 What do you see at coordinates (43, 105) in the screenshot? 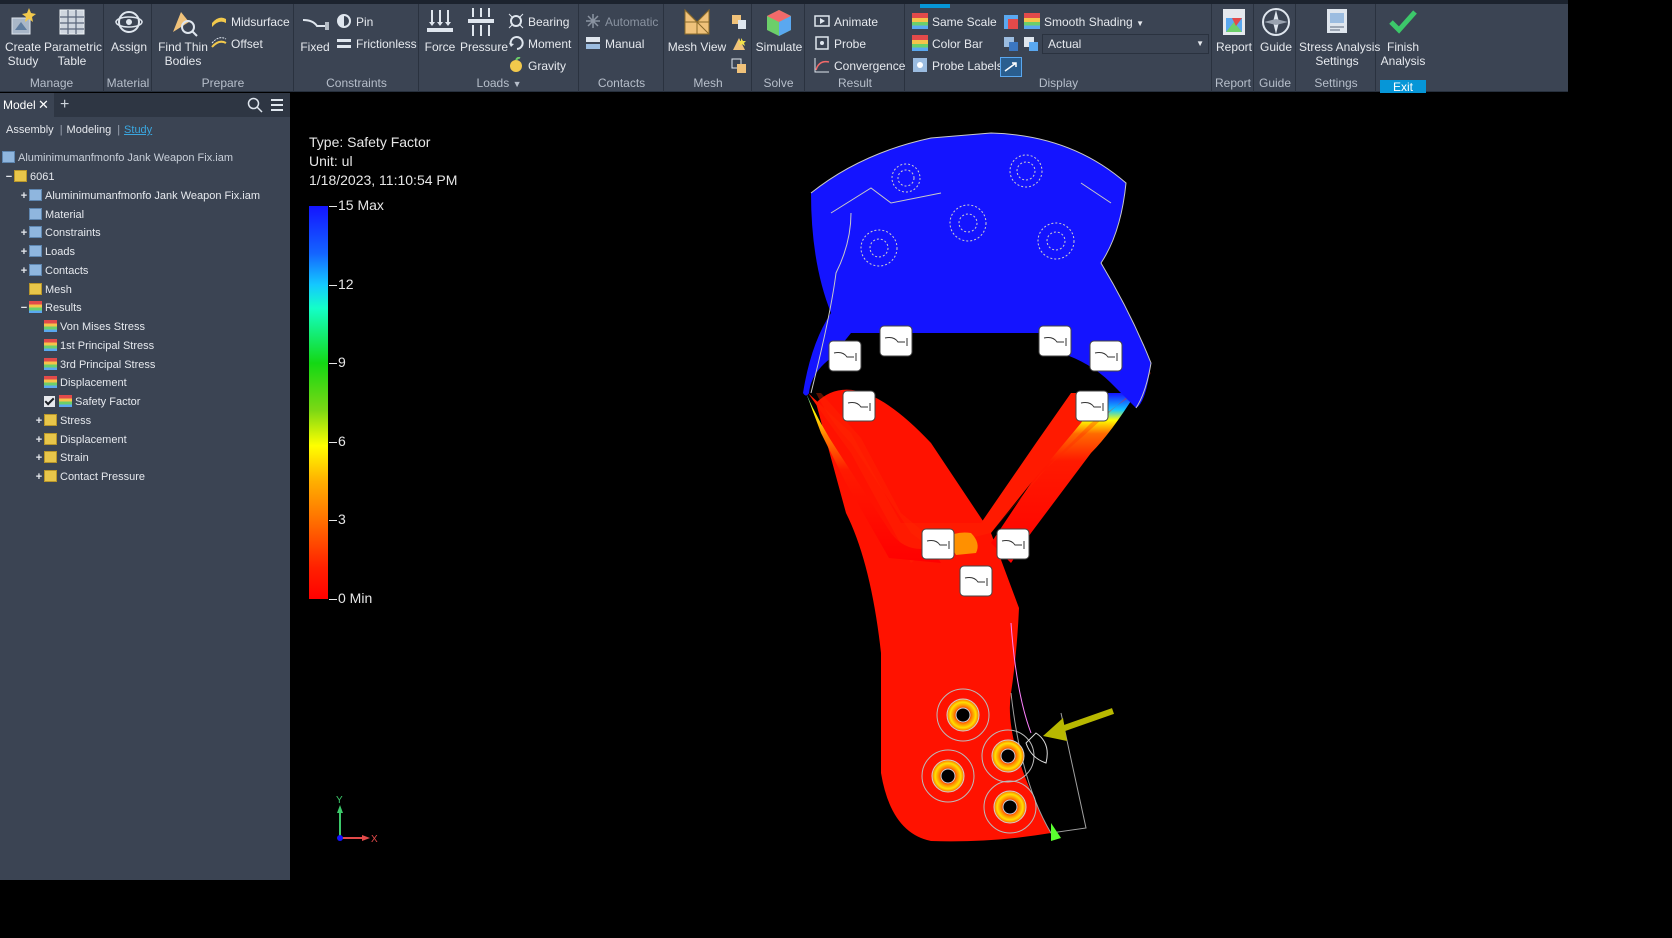
I see `close-tab-icon: ✕` at bounding box center [43, 105].